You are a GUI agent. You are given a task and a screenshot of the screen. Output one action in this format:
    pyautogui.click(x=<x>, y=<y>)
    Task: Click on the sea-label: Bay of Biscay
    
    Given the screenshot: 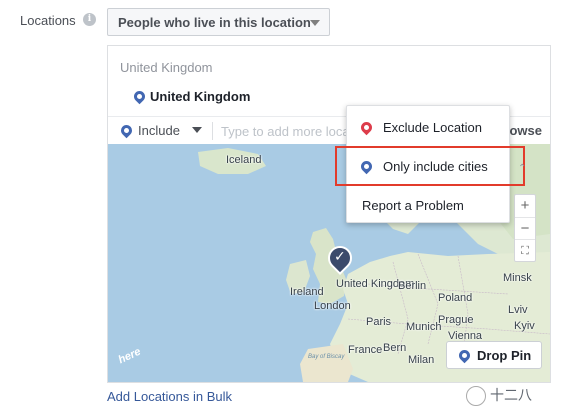 What is the action you would take?
    pyautogui.click(x=326, y=357)
    